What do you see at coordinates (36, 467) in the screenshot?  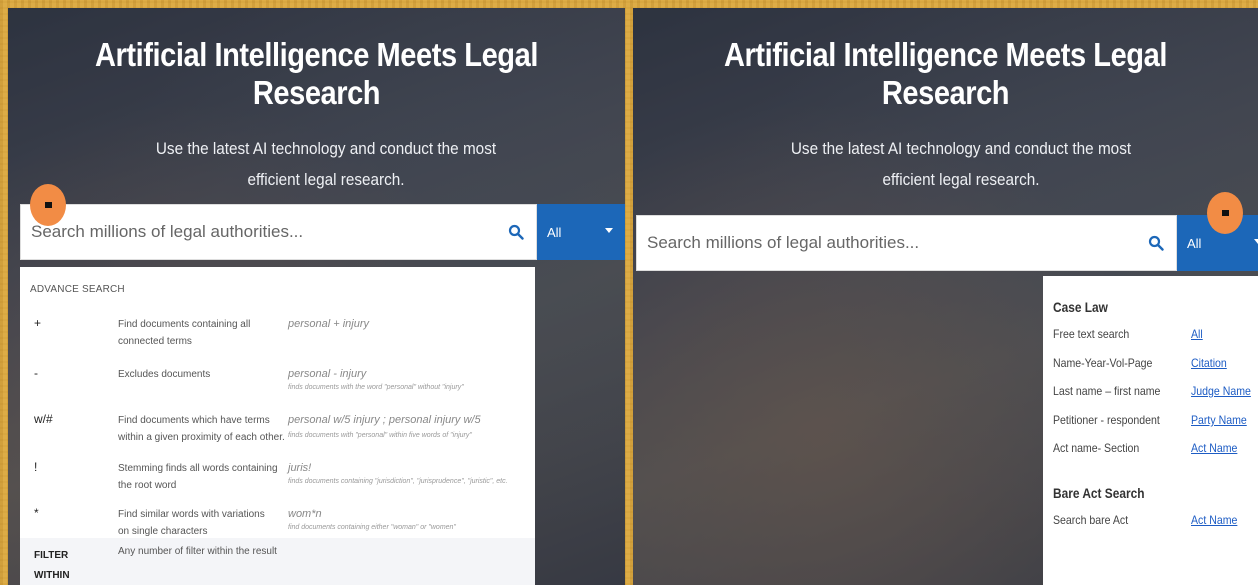 I see `operator-symbol: !` at bounding box center [36, 467].